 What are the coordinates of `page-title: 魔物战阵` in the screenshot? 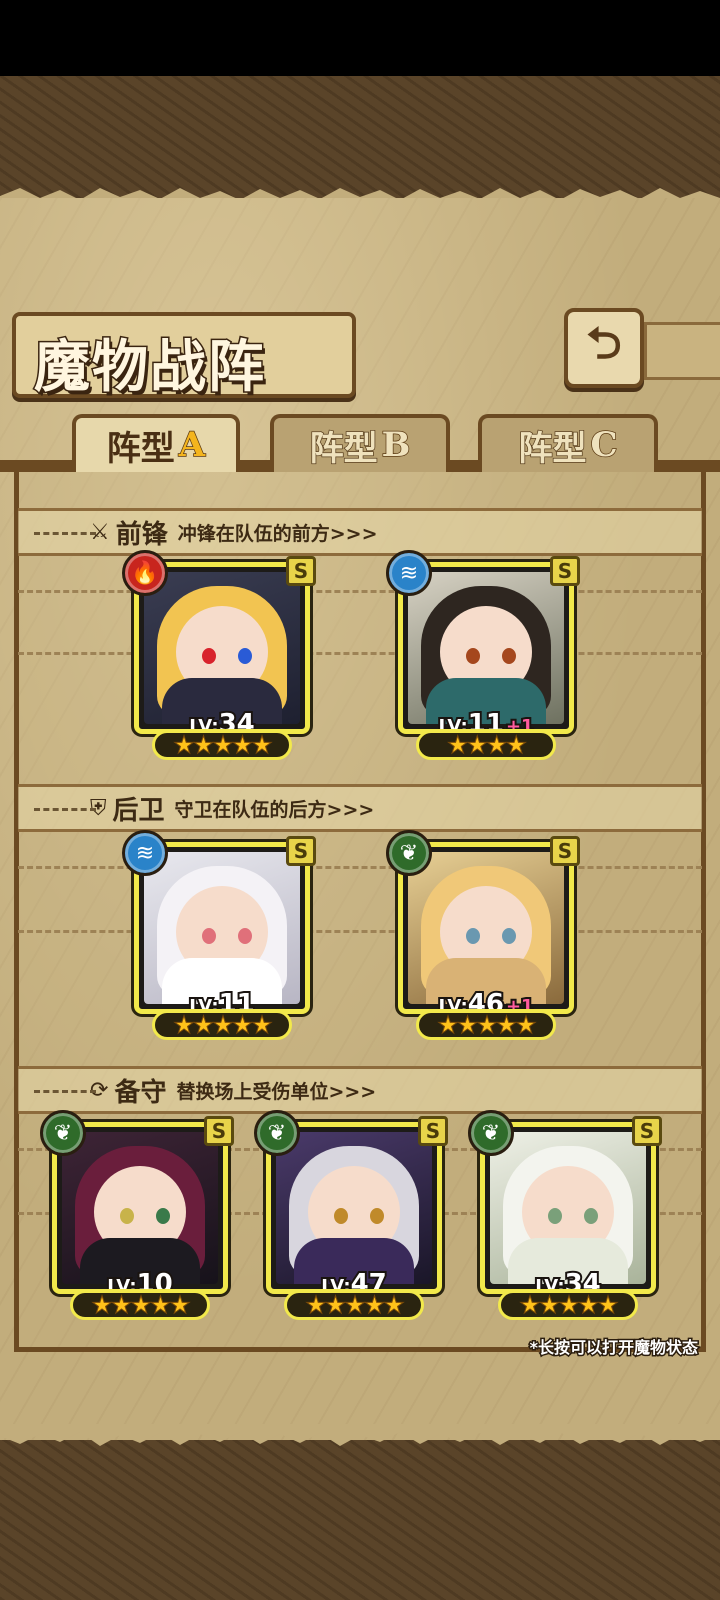 It's located at (149, 367).